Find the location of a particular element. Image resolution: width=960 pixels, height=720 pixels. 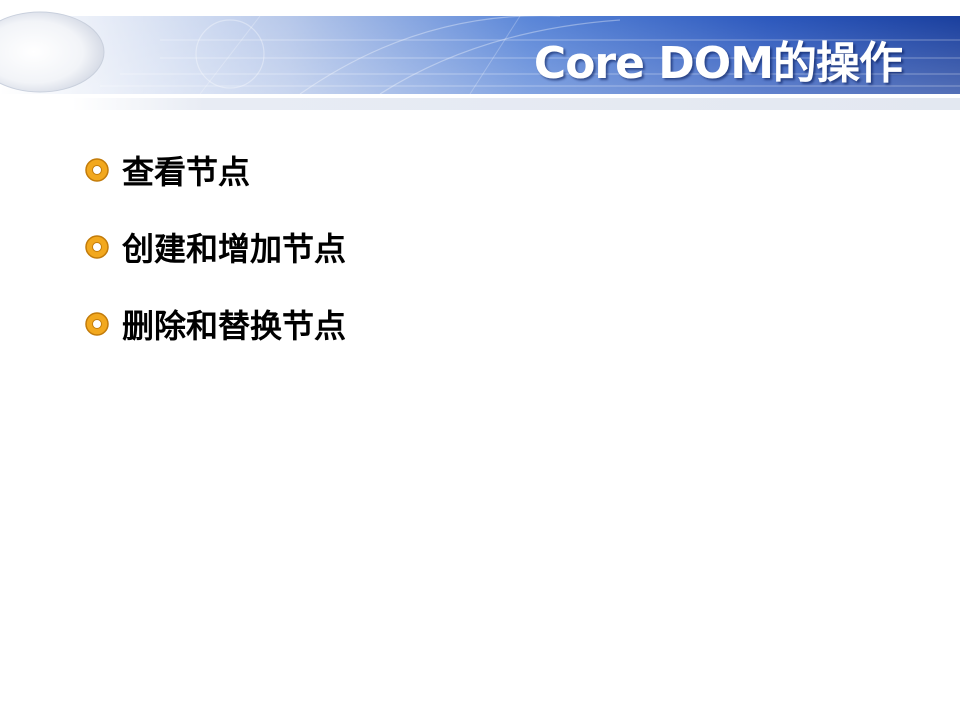

list-item: 查看节点 is located at coordinates (215, 170).